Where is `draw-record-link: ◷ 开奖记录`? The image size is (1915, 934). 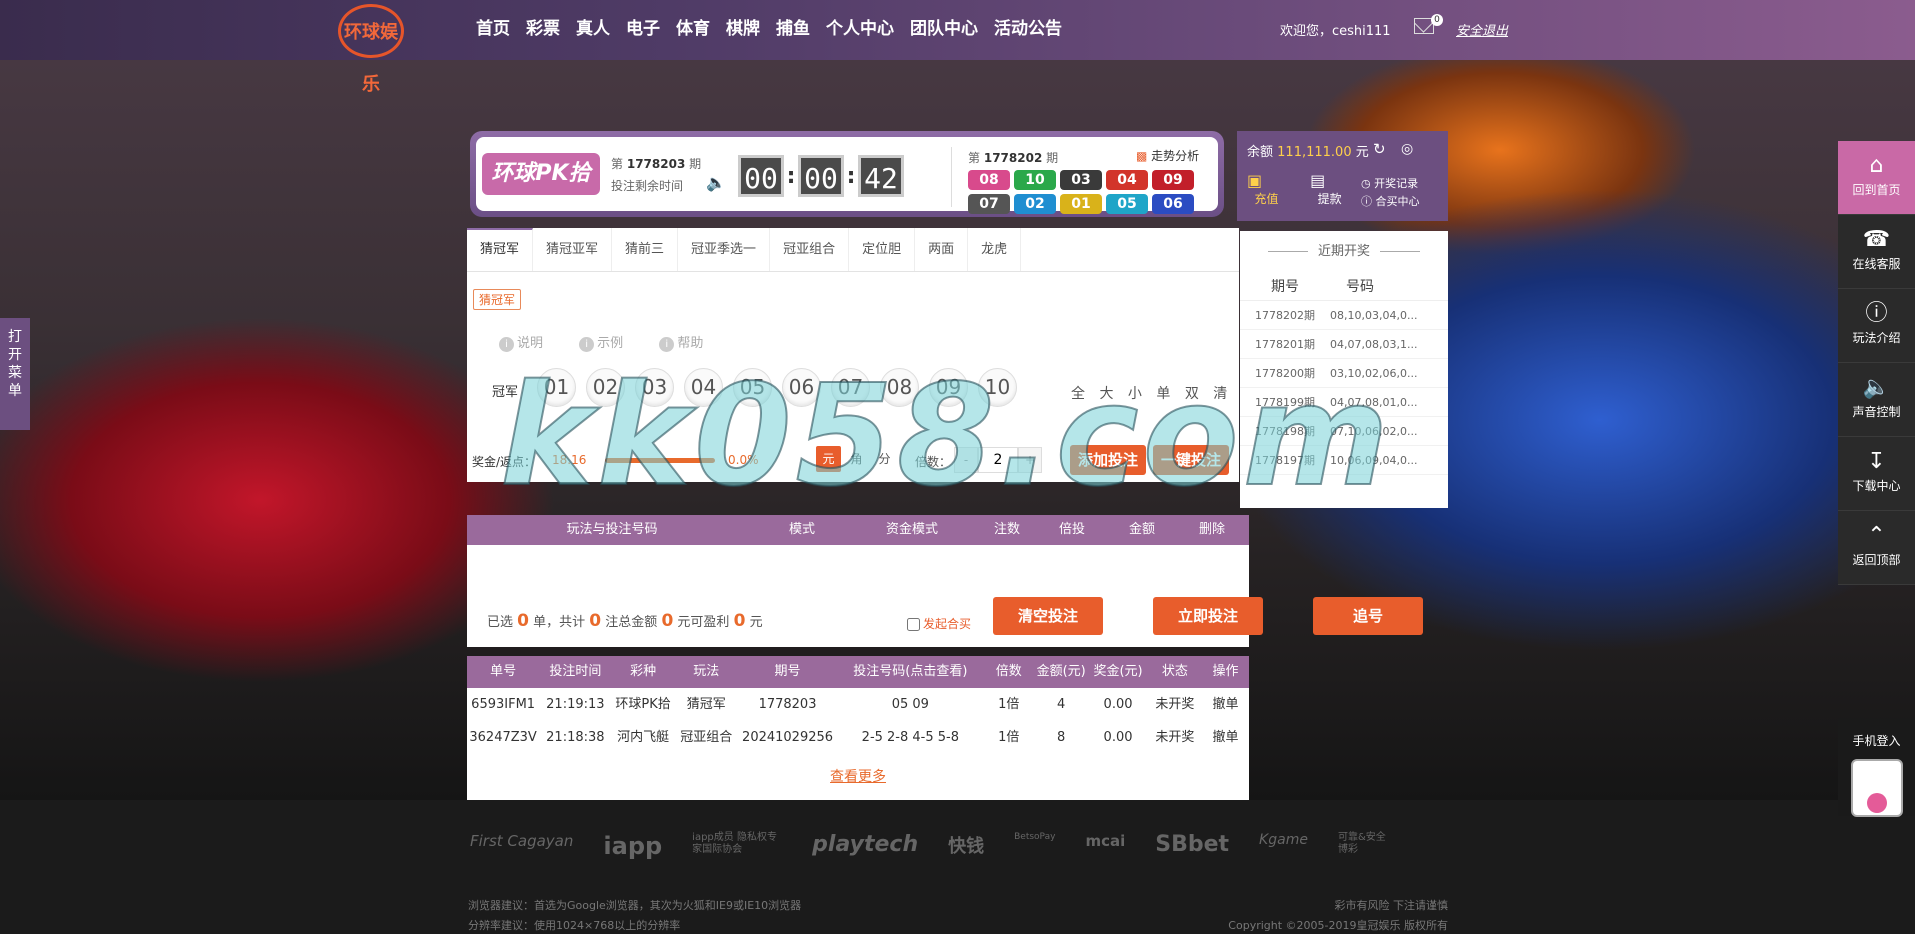 draw-record-link: ◷ 开奖记录 is located at coordinates (1390, 184).